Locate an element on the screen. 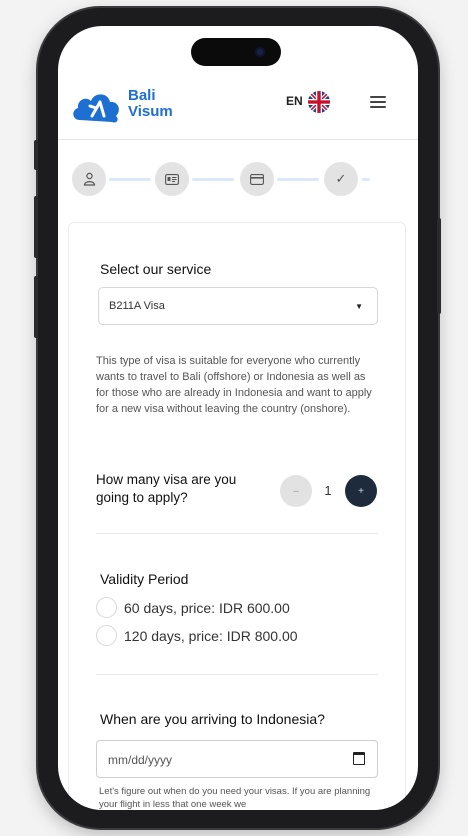  validity-option-label: 60 days, price: IDR 600.00 is located at coordinates (207, 607).